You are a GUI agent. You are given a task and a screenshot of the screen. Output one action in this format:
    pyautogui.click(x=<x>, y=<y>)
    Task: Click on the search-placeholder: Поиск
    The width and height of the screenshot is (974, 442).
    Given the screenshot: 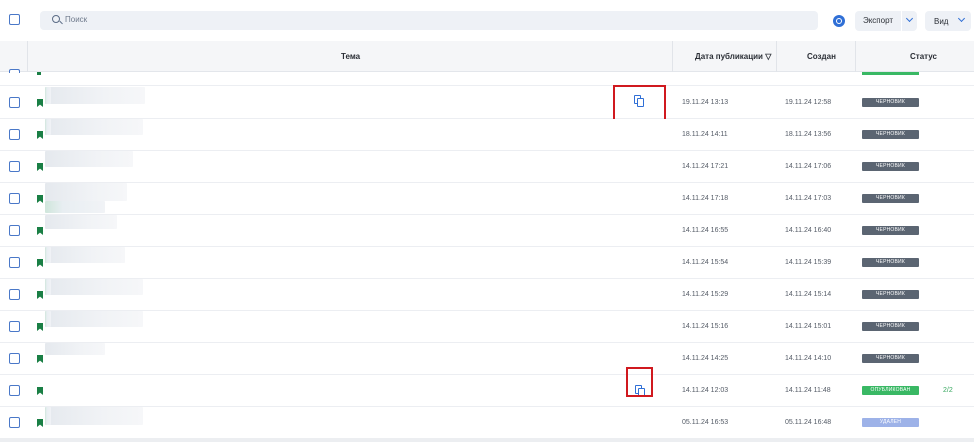 What is the action you would take?
    pyautogui.click(x=76, y=19)
    